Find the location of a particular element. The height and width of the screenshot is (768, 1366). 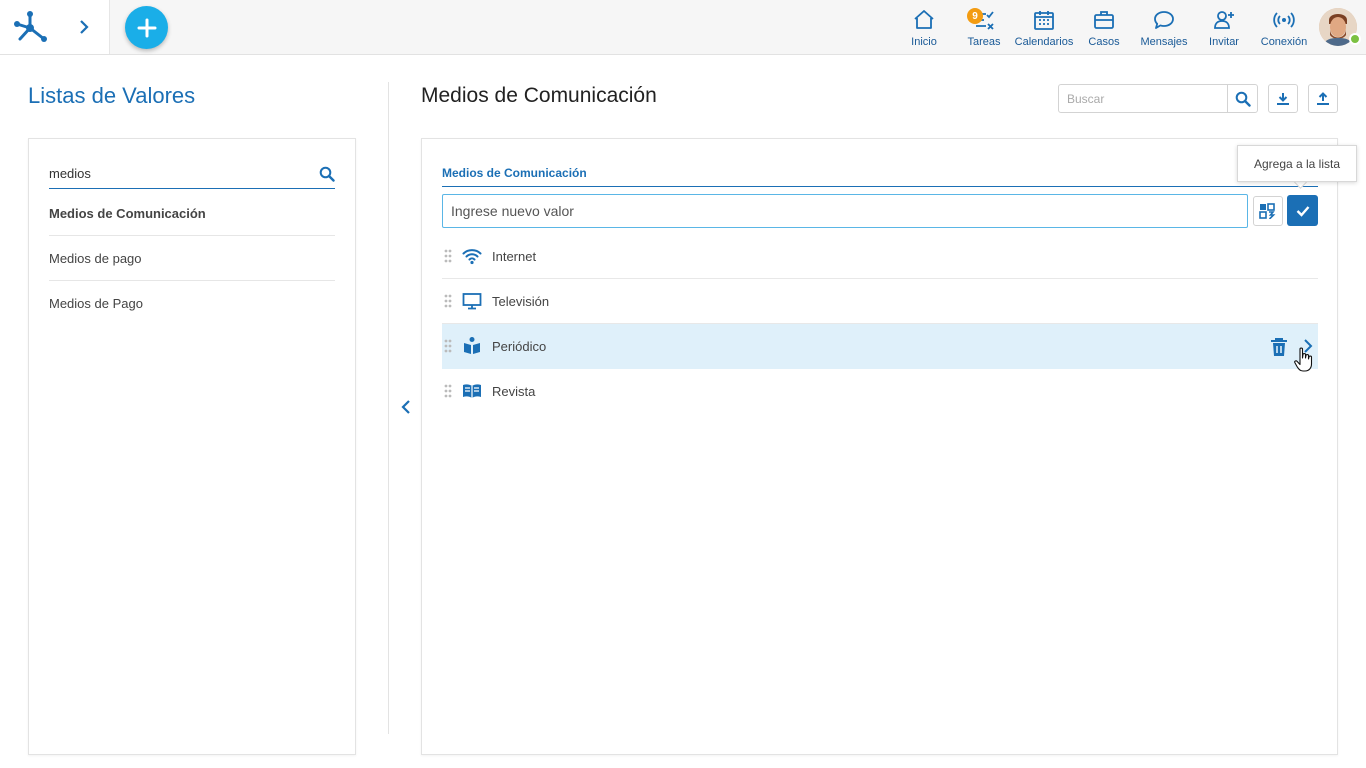

sidebar-item-medios-de-pago-2: Medios de Pago is located at coordinates (192, 303).